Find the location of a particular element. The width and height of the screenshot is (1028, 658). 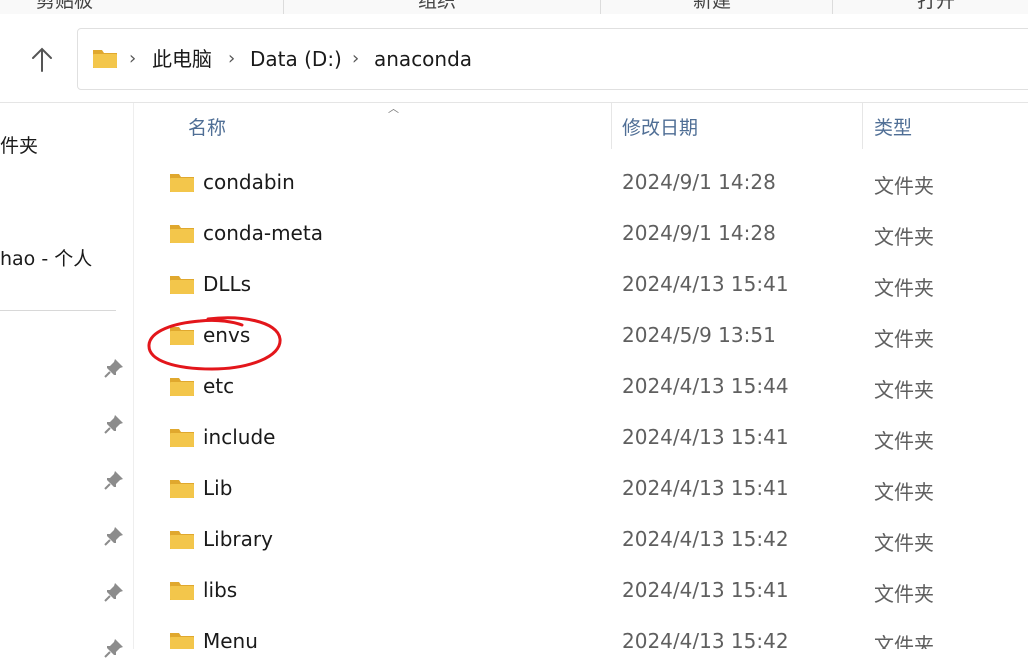

ribbon-group-clipboard: 剪贴板 is located at coordinates (65, 6).